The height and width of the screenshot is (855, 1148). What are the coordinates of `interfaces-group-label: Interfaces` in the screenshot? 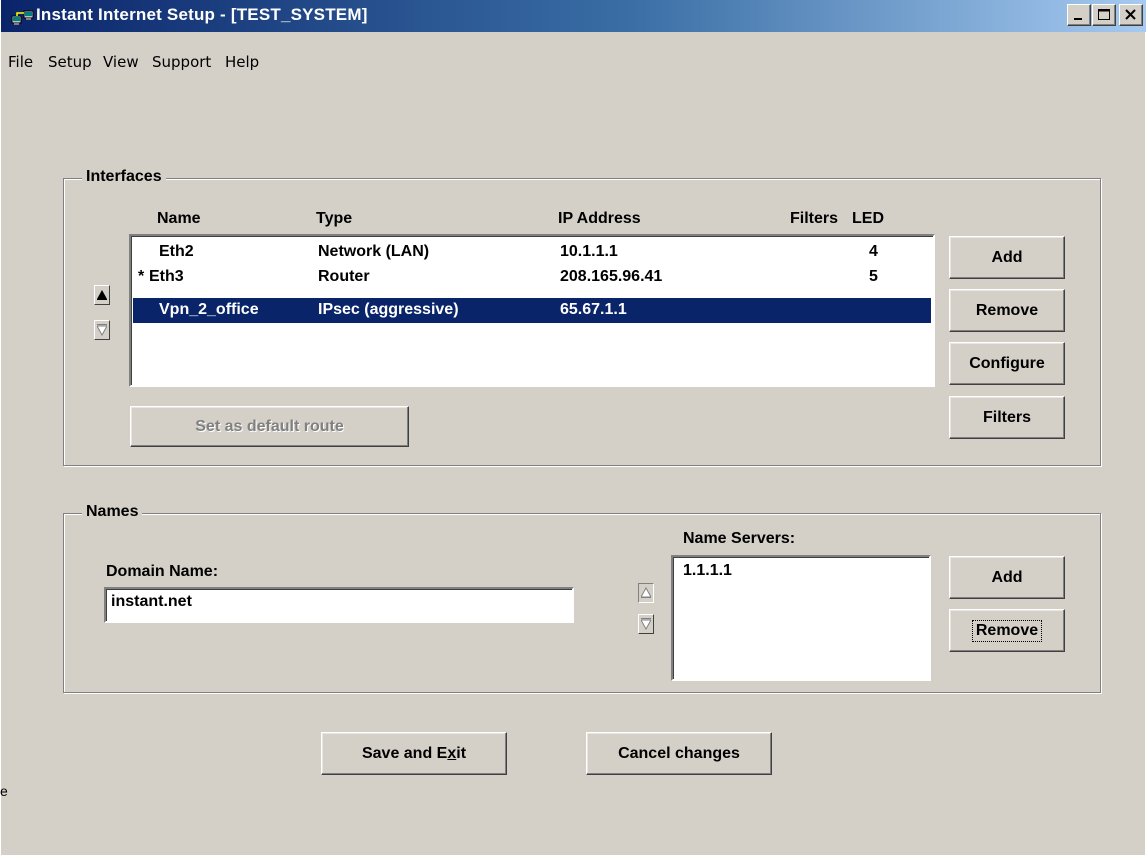 It's located at (124, 177).